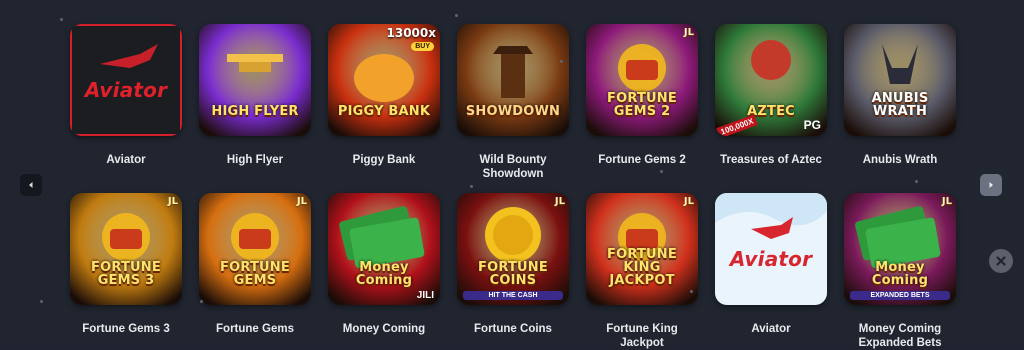 Image resolution: width=1024 pixels, height=350 pixels. I want to click on multiplier-badge: 13000x, so click(411, 33).